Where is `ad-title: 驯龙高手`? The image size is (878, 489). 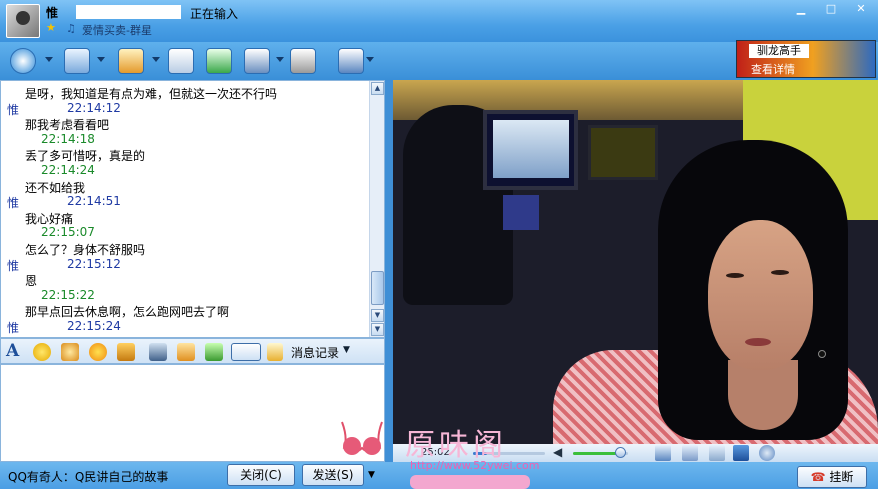
ad-title: 驯龙高手 is located at coordinates (779, 51).